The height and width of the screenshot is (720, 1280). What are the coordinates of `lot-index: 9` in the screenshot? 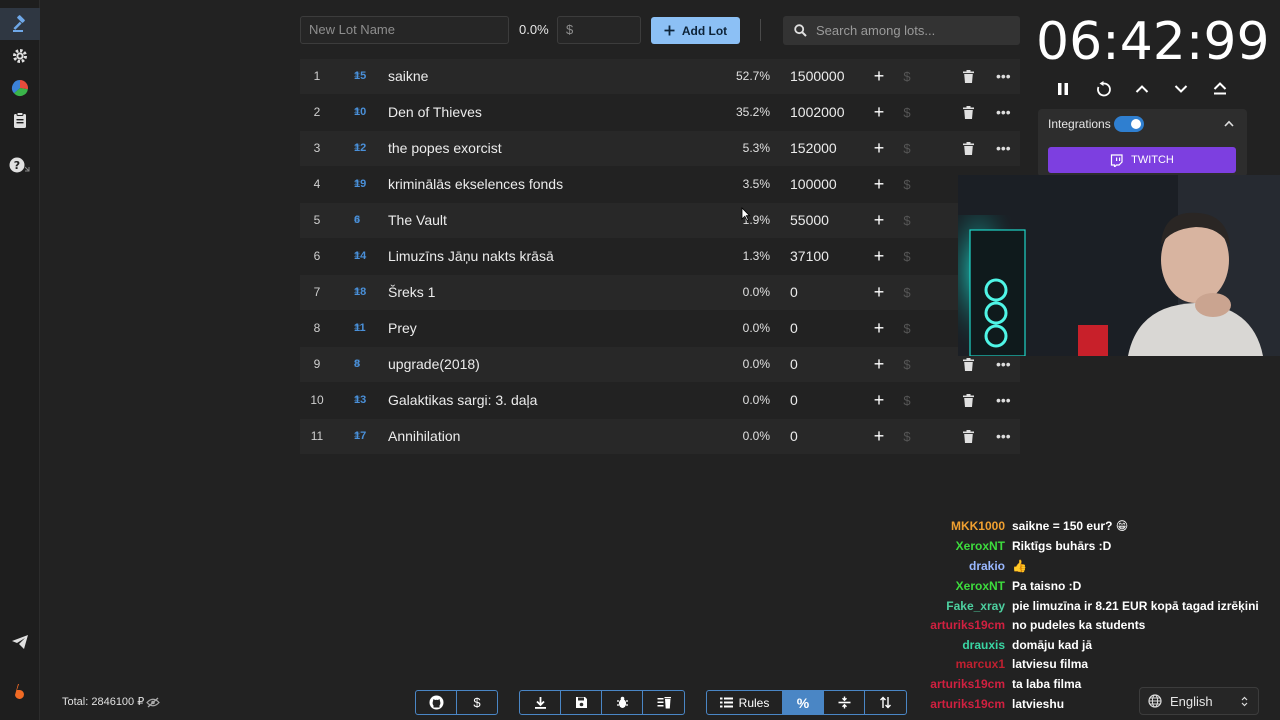 It's located at (317, 364).